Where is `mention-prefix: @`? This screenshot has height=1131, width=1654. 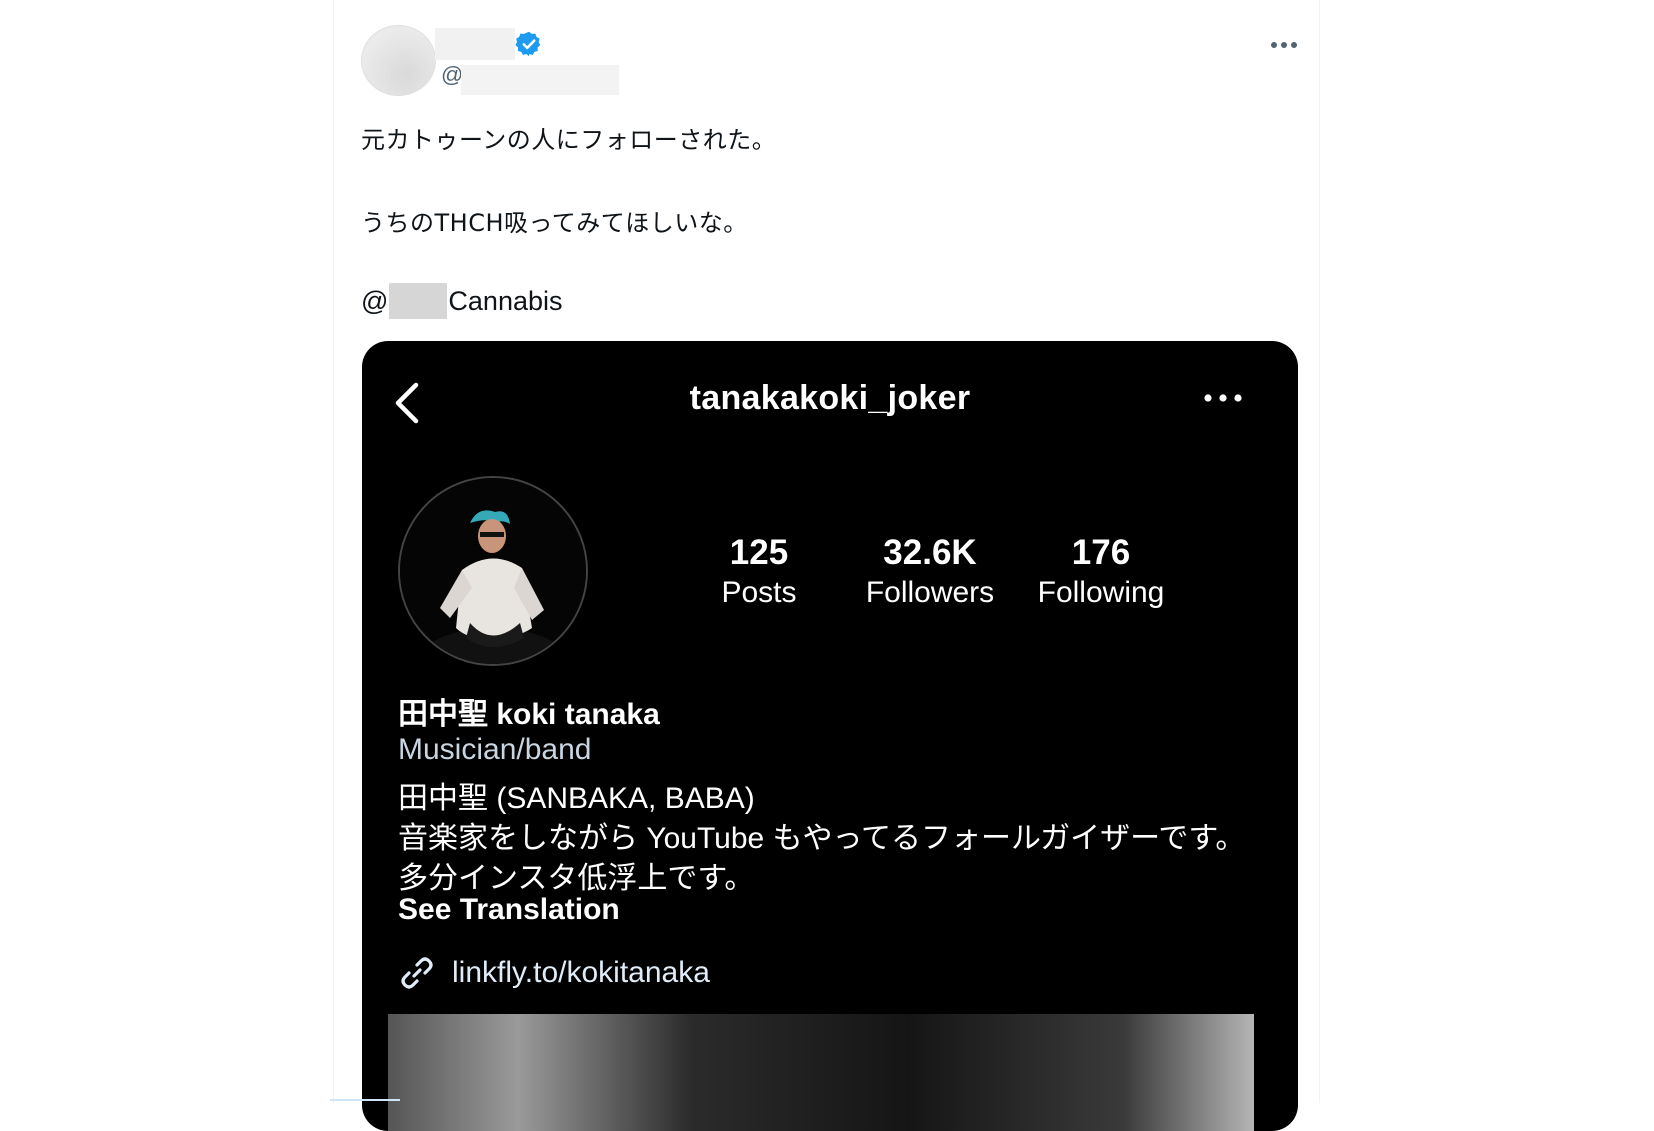
mention-prefix: @ is located at coordinates (375, 300).